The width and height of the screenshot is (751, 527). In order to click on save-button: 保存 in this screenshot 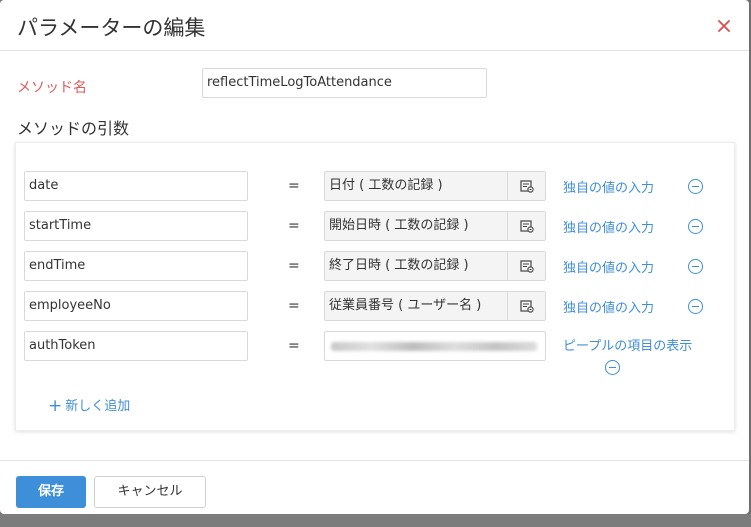, I will do `click(51, 492)`.